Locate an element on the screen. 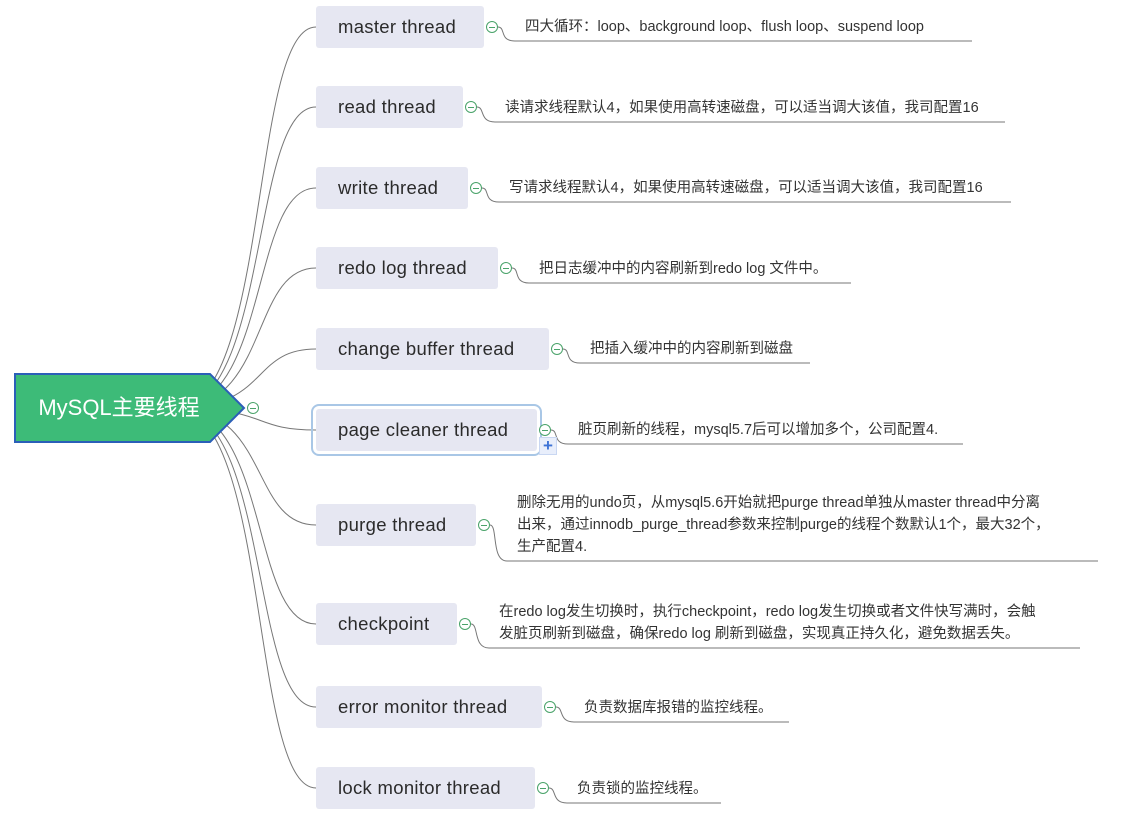 This screenshot has height=821, width=1124. topic-write-thread: write thread is located at coordinates (392, 188).